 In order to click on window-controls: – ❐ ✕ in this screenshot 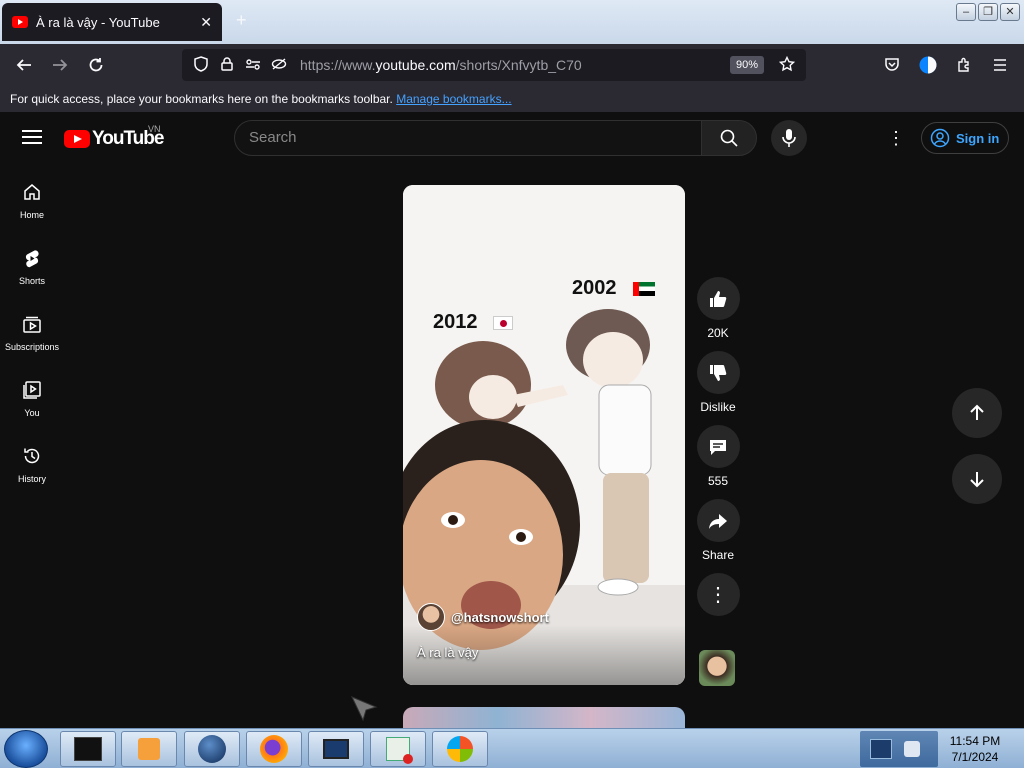, I will do `click(988, 12)`.